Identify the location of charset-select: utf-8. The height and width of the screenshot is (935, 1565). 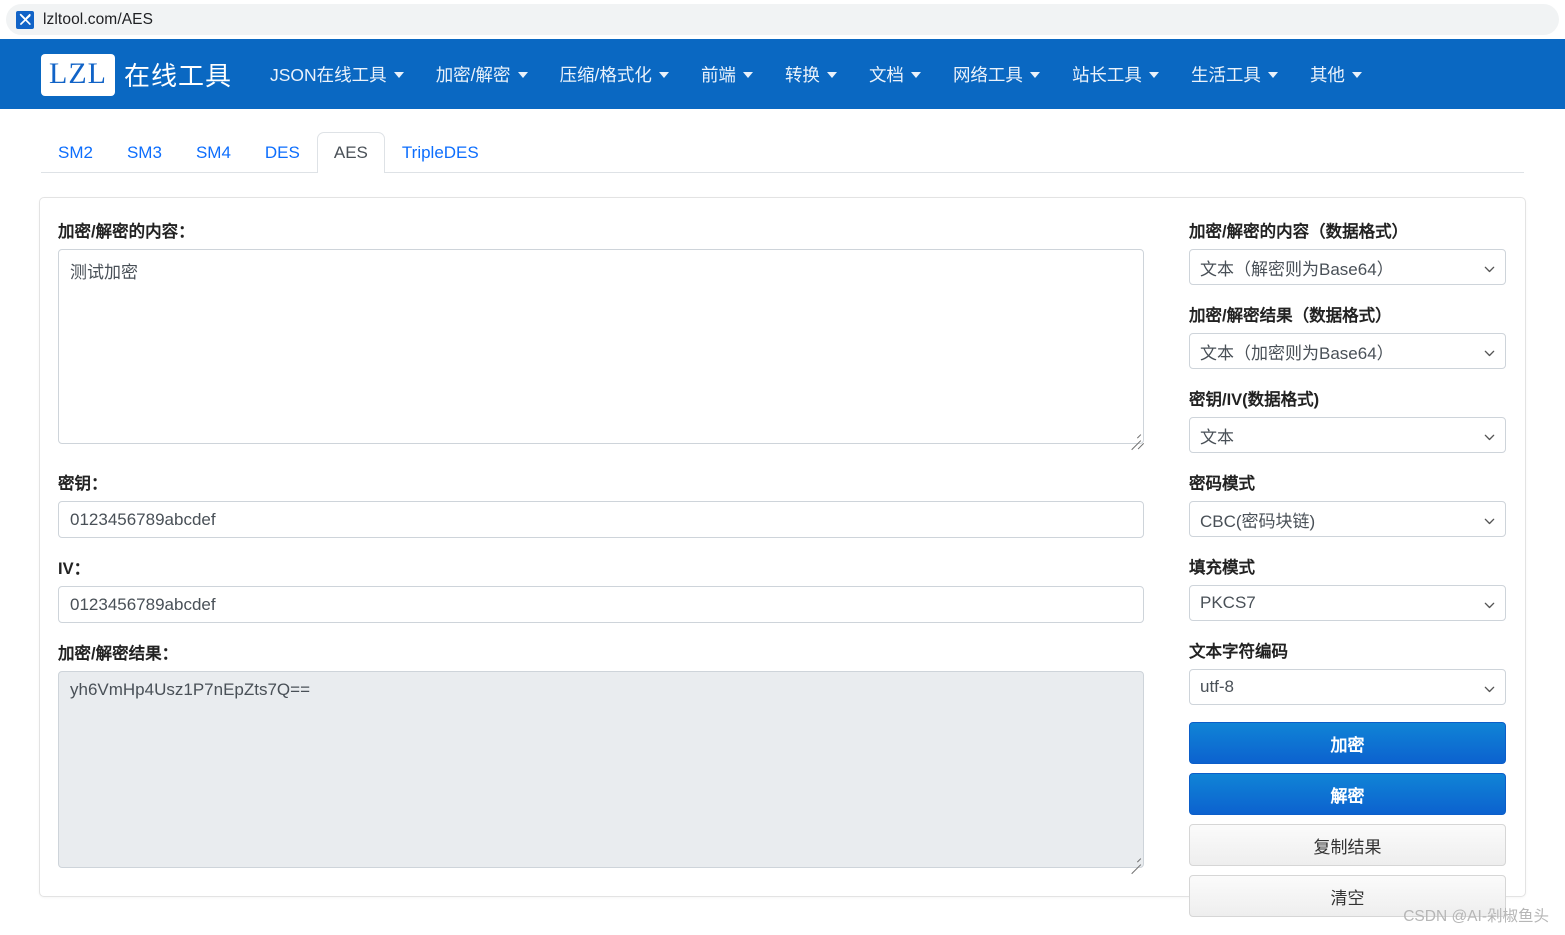
(1347, 687).